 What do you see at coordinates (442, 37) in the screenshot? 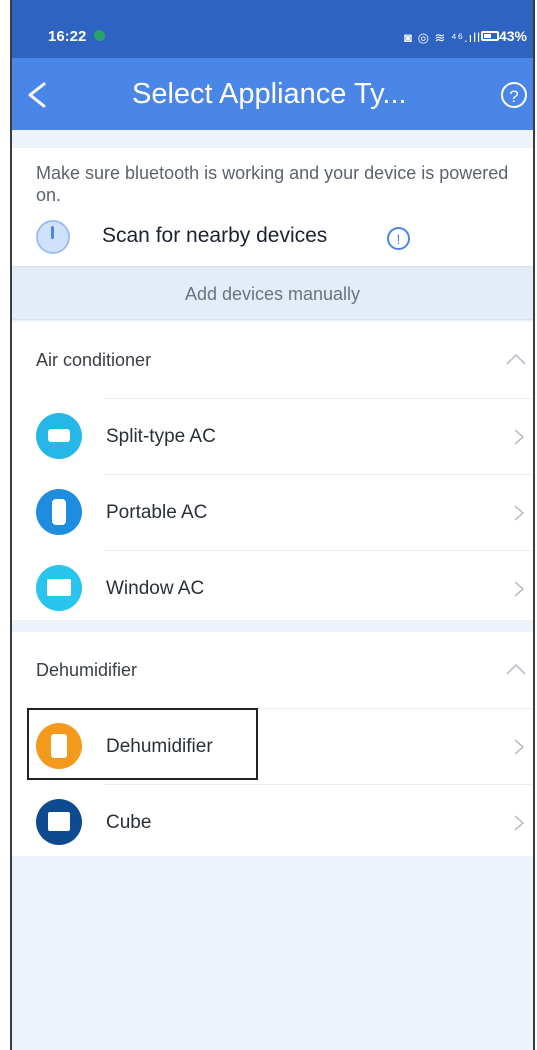
I see `status-icons: ◙ ◎ ≋ ⁴⁶.ıll` at bounding box center [442, 37].